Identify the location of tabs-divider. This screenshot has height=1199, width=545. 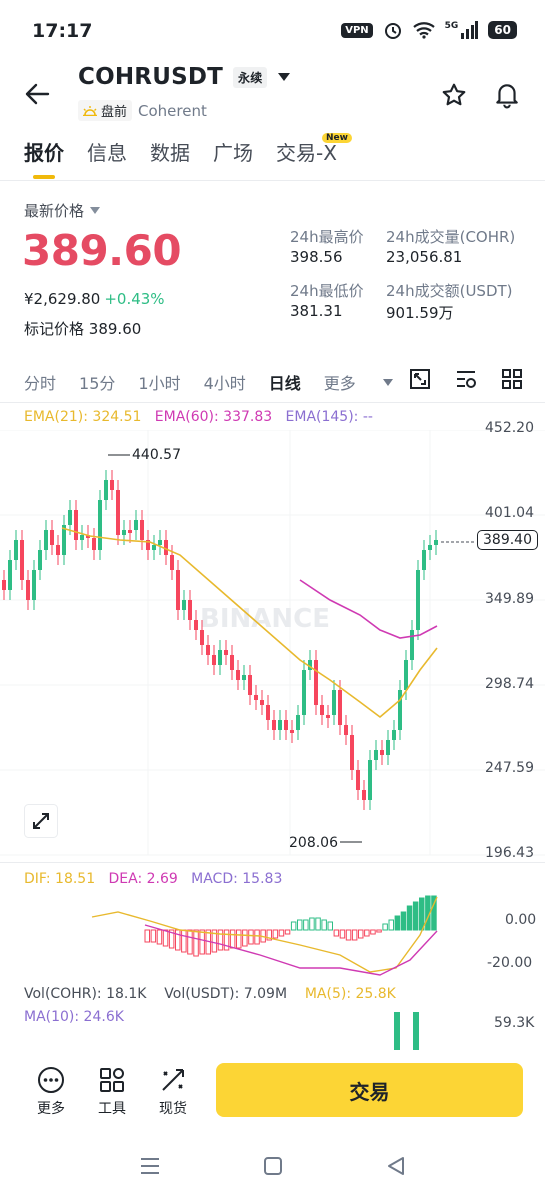
(272, 180).